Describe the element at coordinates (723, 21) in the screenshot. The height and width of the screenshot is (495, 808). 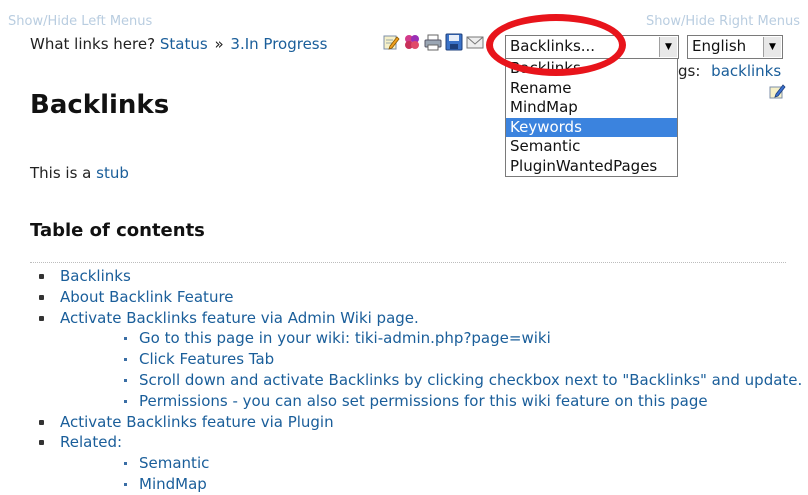
I see `show-hide-right-menus-link: Show/Hide Right Menus` at that location.